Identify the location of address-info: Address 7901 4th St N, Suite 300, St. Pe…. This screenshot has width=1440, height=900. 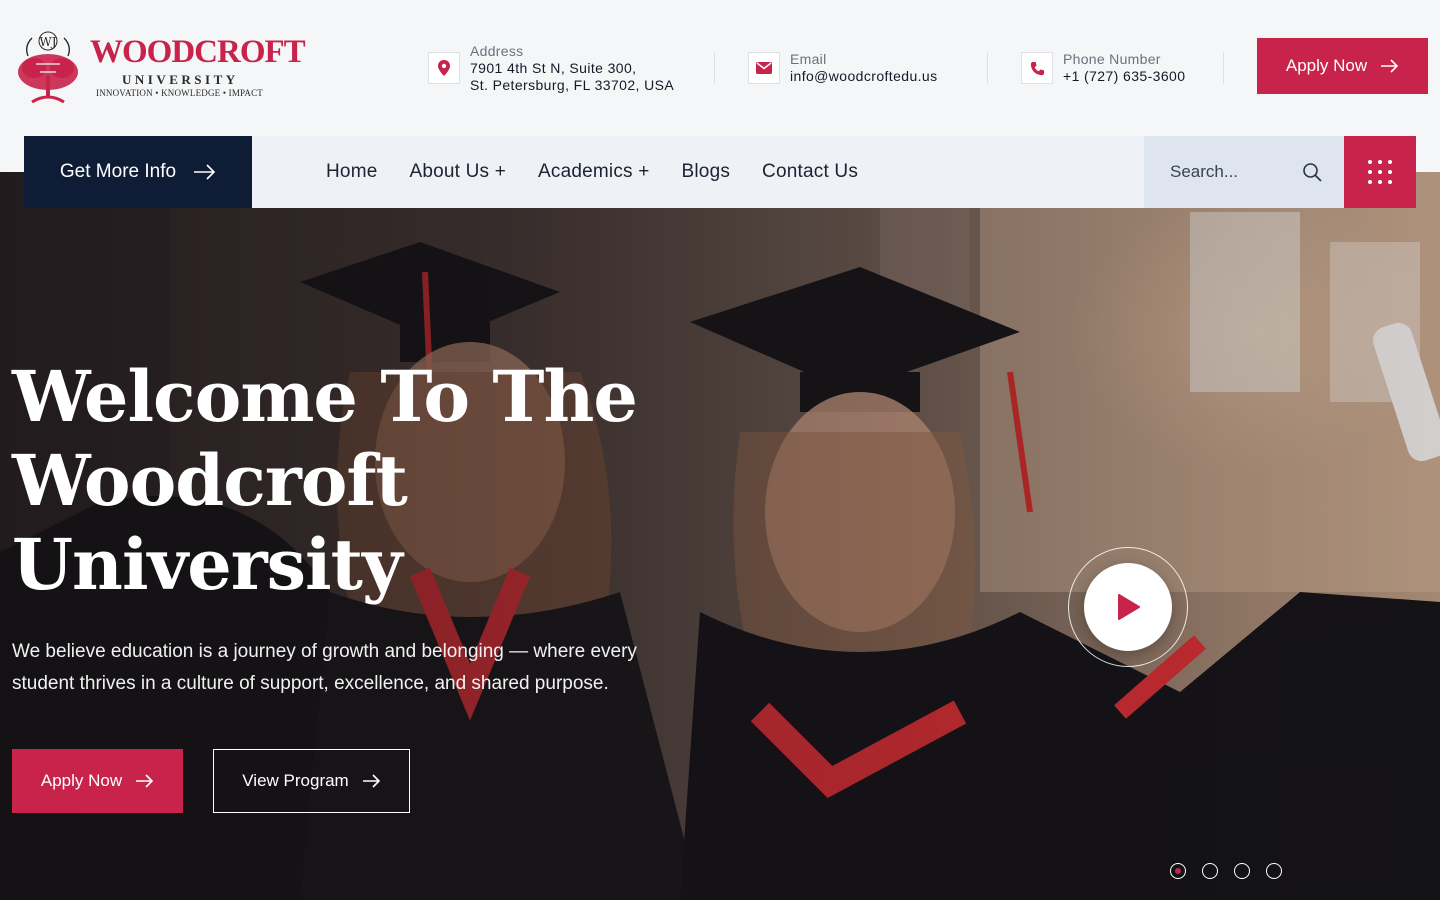
(551, 68).